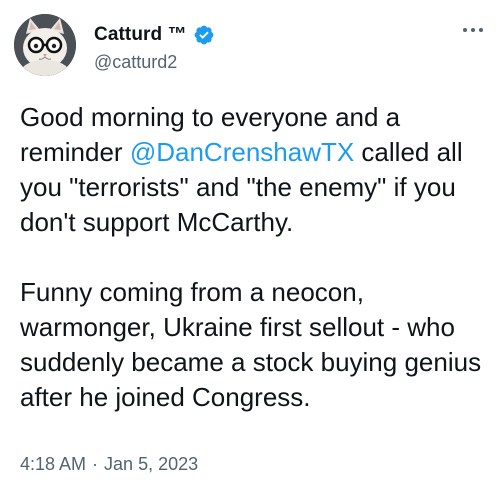 This screenshot has width=500, height=499. Describe the element at coordinates (140, 35) in the screenshot. I see `author-display-name: Catturd ™` at that location.